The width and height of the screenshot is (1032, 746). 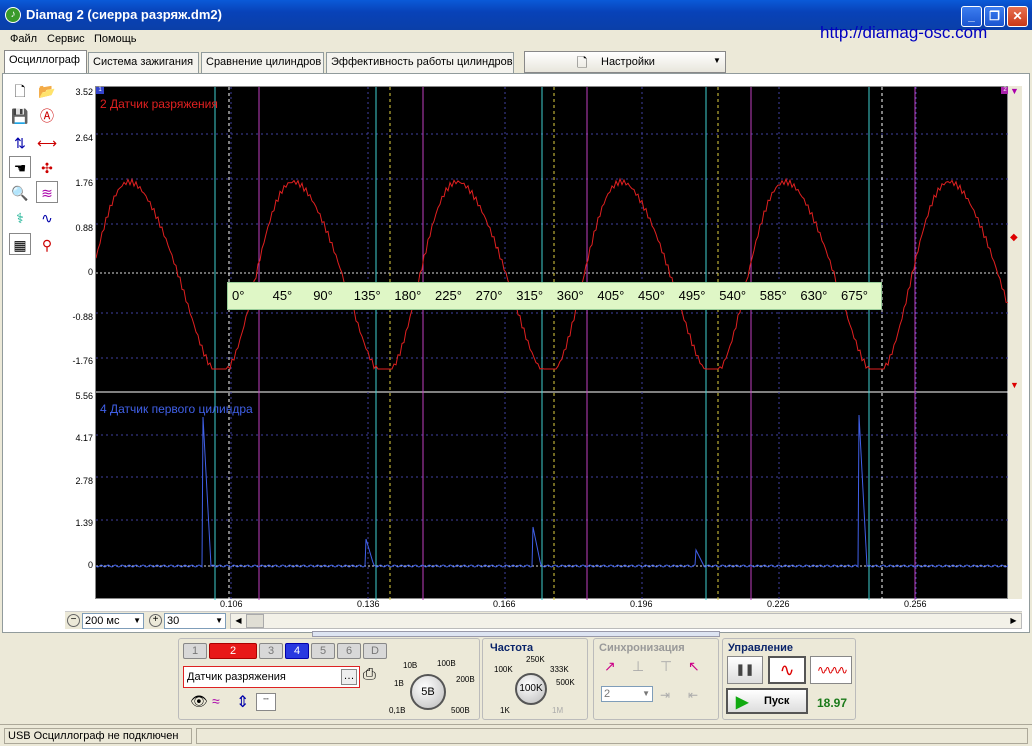 What do you see at coordinates (531, 689) in the screenshot?
I see `frequency-knob: 100K` at bounding box center [531, 689].